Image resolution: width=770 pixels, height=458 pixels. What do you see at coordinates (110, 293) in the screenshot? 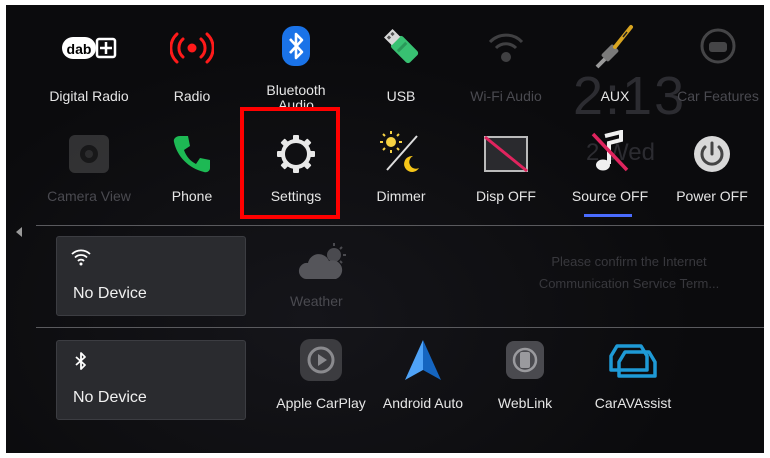
I see `wifi-device-status: No Device` at bounding box center [110, 293].